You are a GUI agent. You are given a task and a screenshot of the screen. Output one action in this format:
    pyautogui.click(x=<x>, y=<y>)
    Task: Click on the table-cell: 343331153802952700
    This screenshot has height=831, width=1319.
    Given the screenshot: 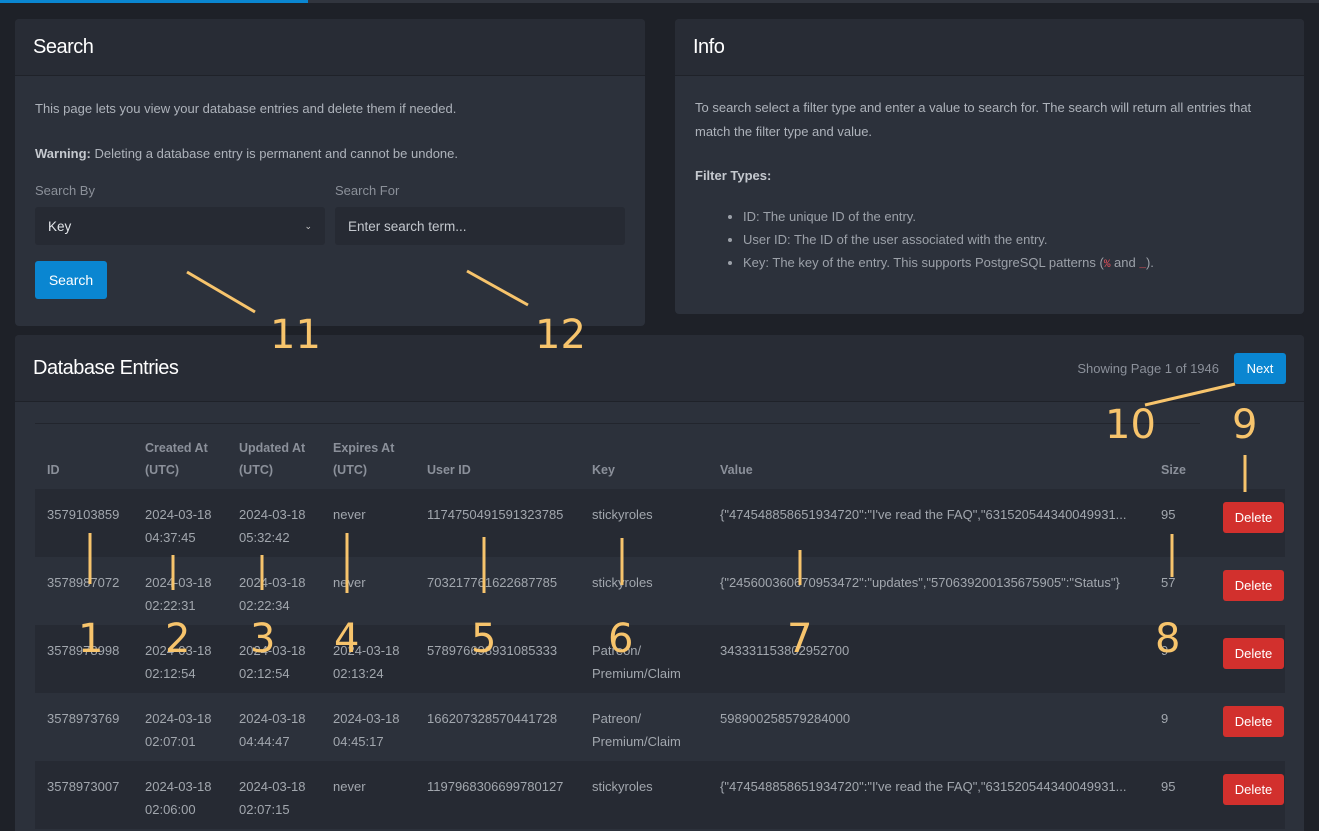 What is the action you would take?
    pyautogui.click(x=928, y=659)
    